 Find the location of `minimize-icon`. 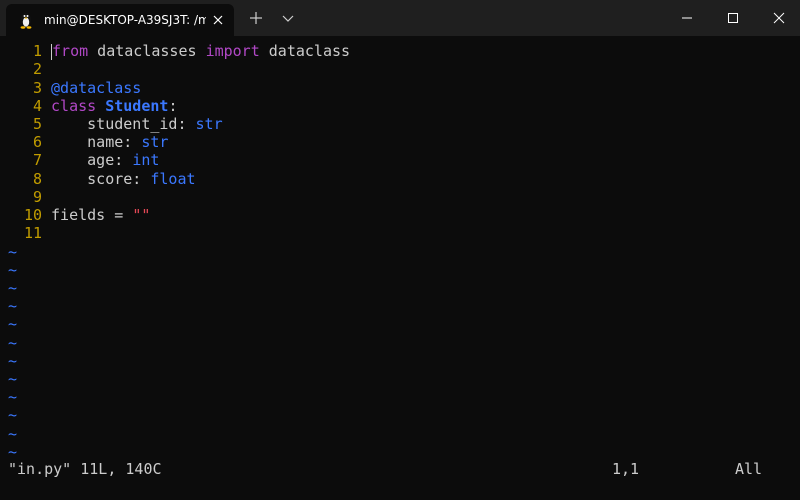

minimize-icon is located at coordinates (687, 18).